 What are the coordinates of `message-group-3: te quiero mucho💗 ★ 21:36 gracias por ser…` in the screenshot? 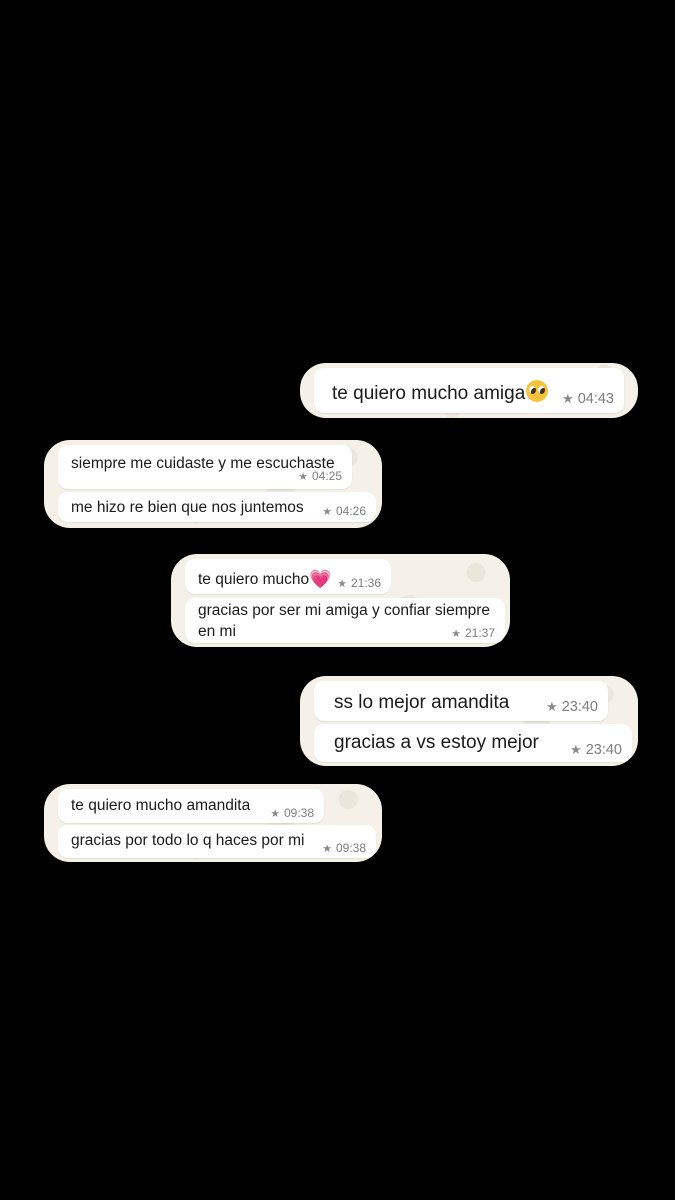 It's located at (340, 600).